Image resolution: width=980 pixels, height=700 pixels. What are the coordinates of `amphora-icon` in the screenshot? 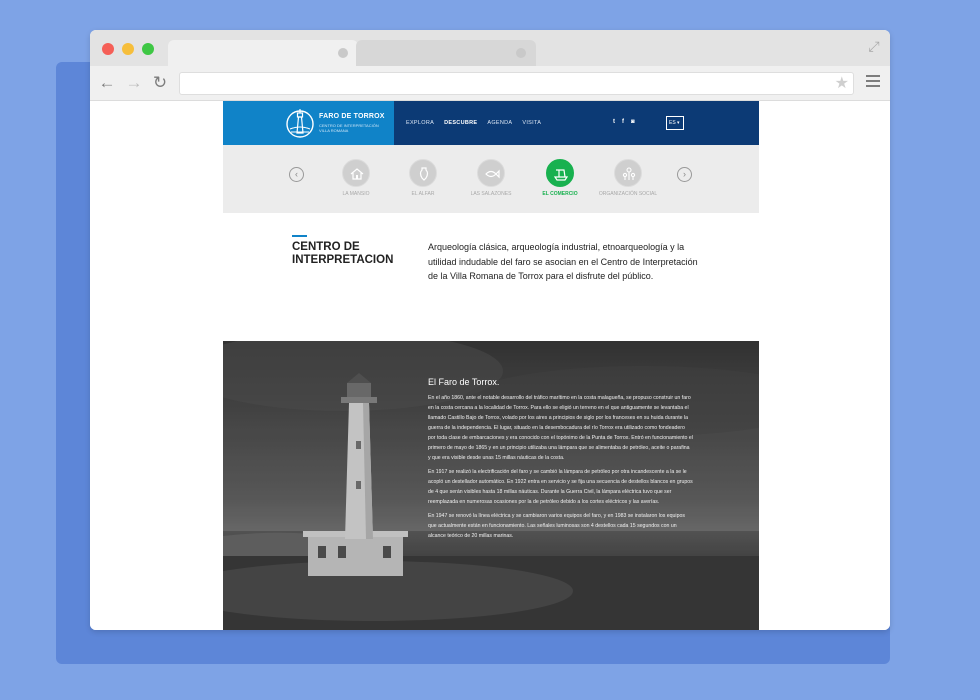 It's located at (423, 173).